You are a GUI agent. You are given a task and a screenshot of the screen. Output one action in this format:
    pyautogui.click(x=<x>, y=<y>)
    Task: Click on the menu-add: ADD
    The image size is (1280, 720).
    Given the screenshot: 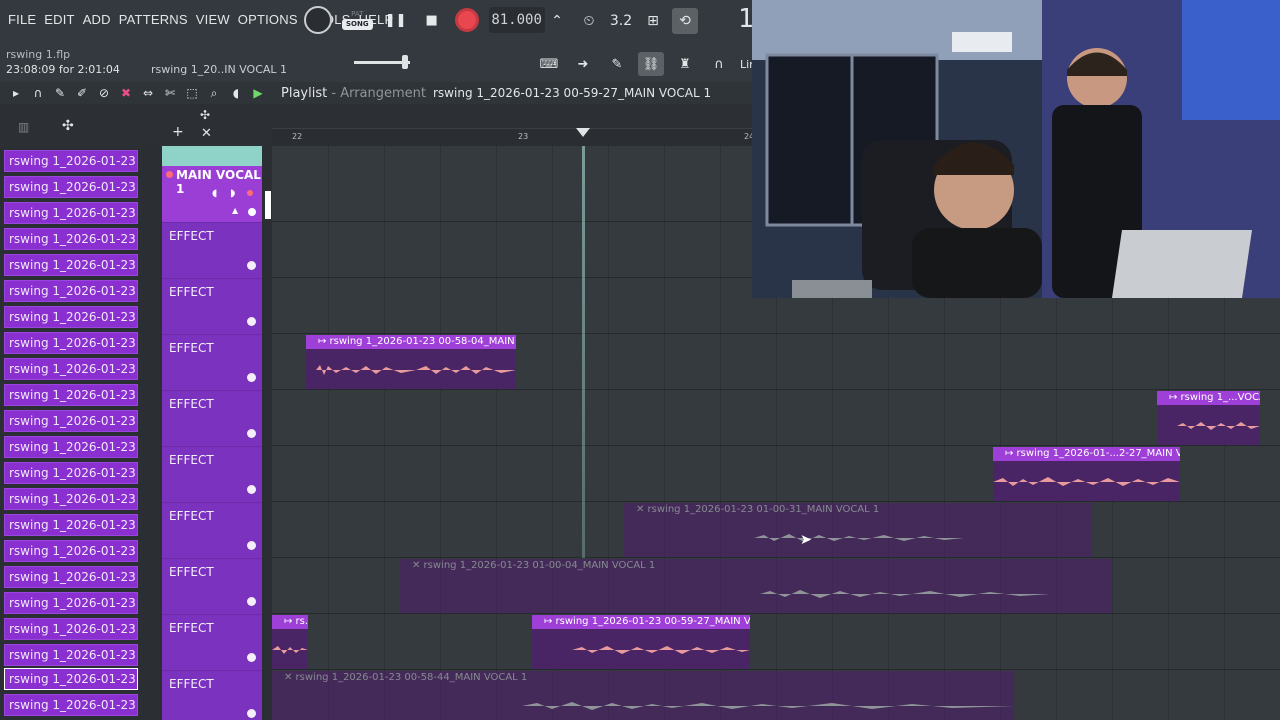 What is the action you would take?
    pyautogui.click(x=97, y=19)
    